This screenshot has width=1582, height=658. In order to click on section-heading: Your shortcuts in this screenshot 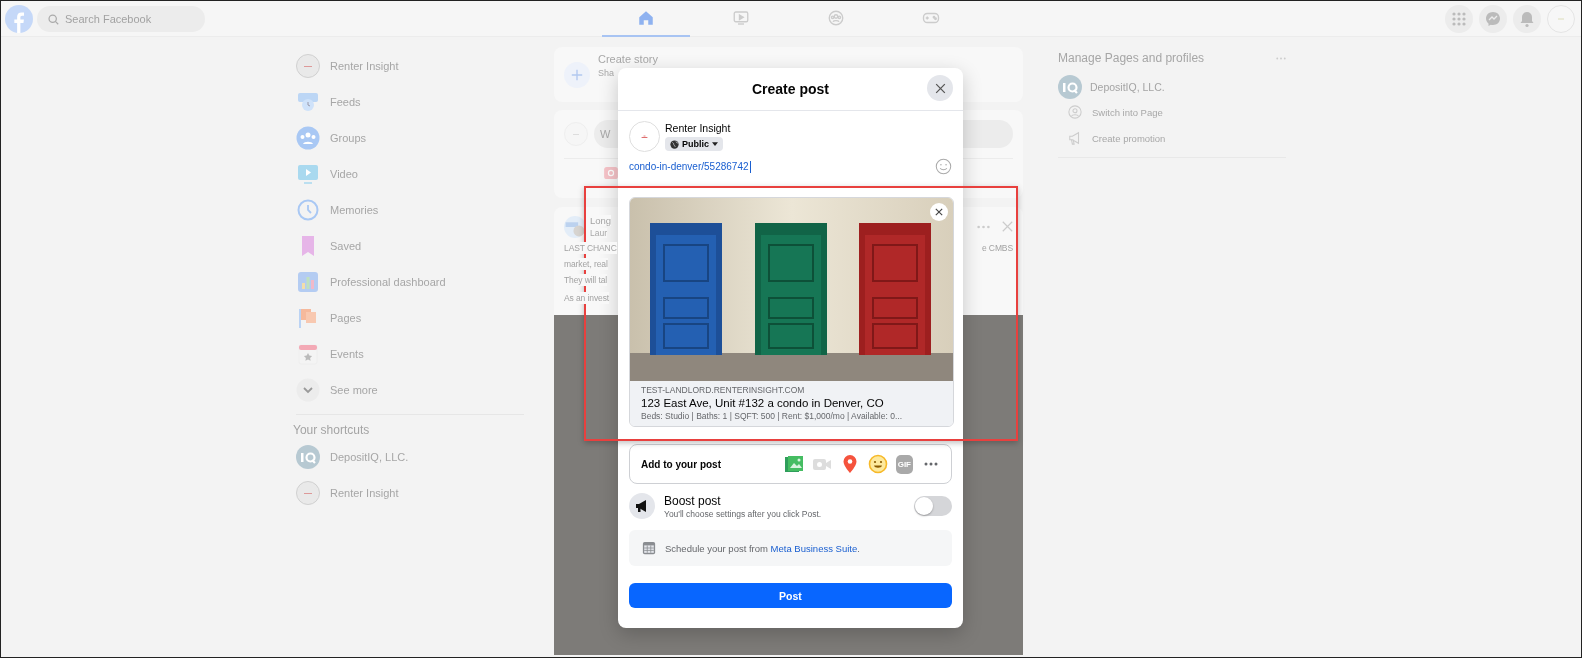, I will do `click(331, 430)`.